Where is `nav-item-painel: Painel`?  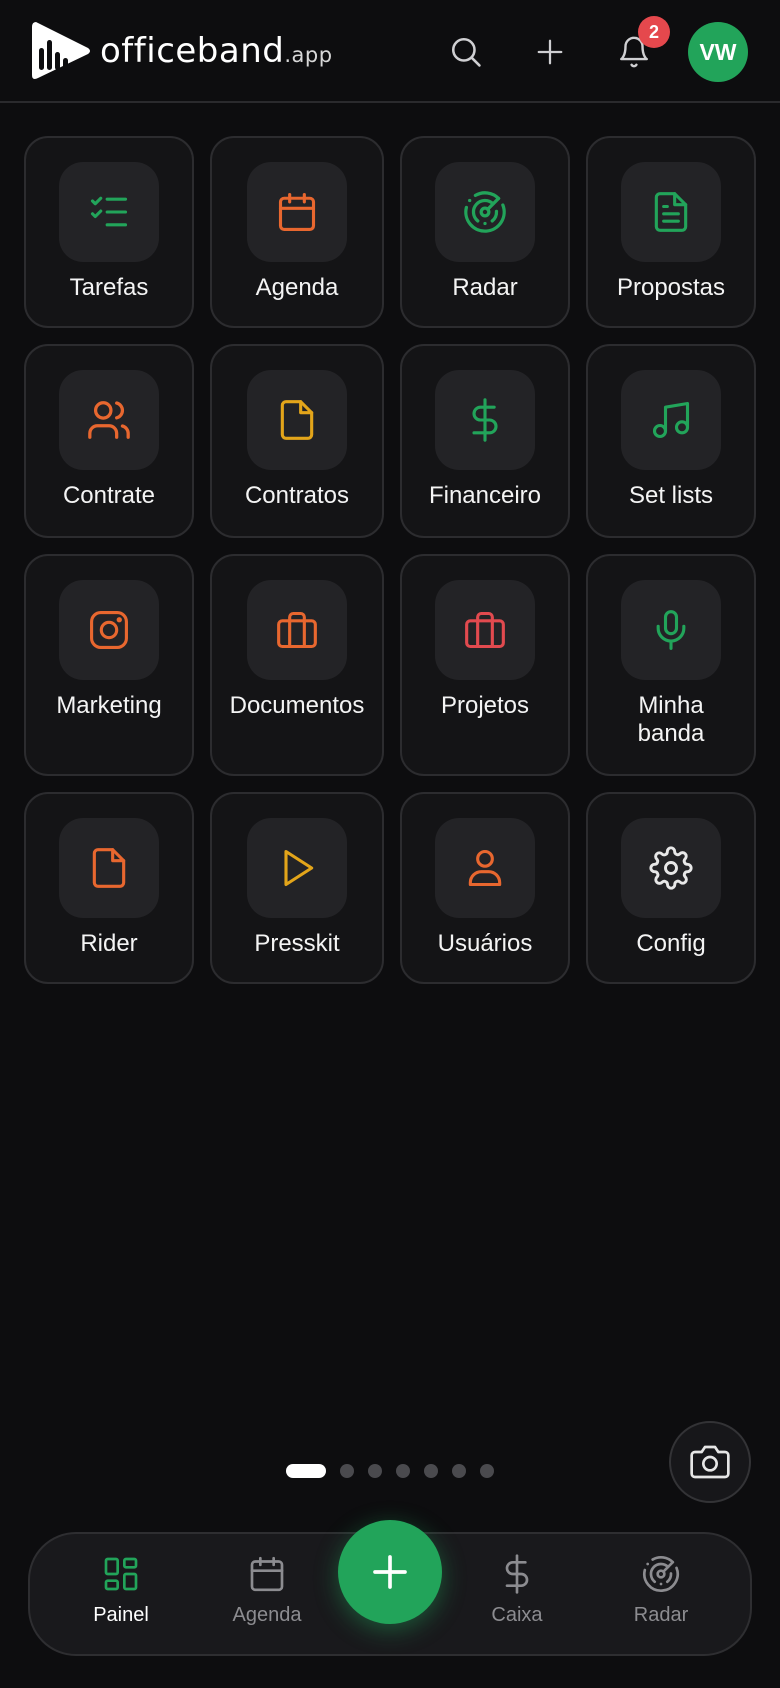
nav-item-painel: Painel is located at coordinates (121, 1590).